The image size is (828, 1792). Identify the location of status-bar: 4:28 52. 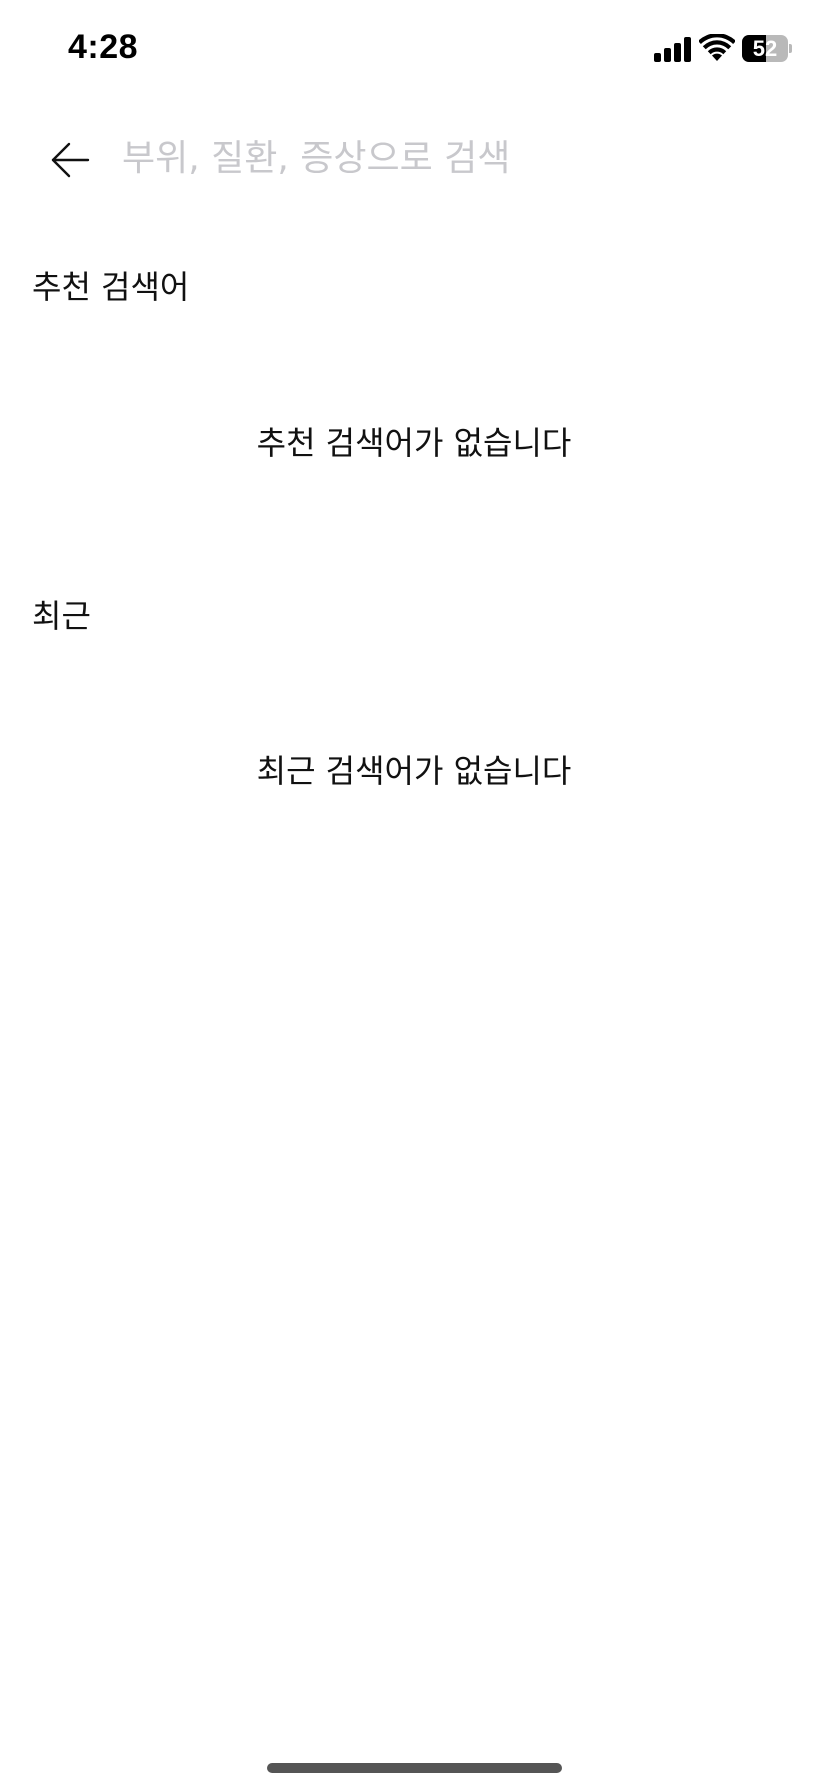
(414, 50).